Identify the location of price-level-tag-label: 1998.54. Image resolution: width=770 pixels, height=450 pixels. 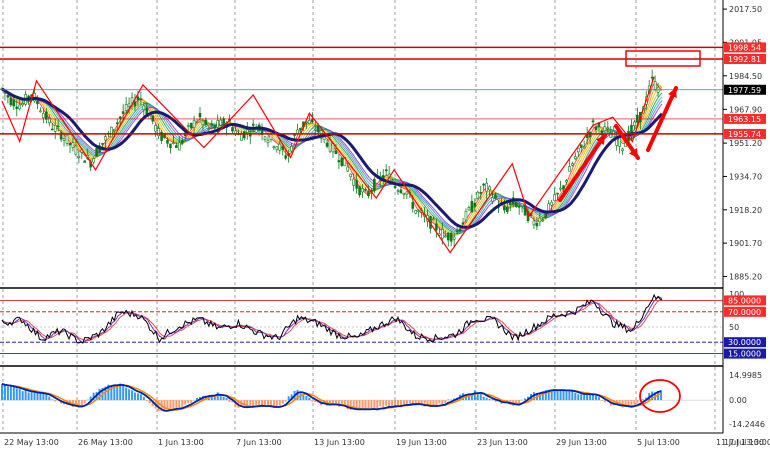
(744, 47).